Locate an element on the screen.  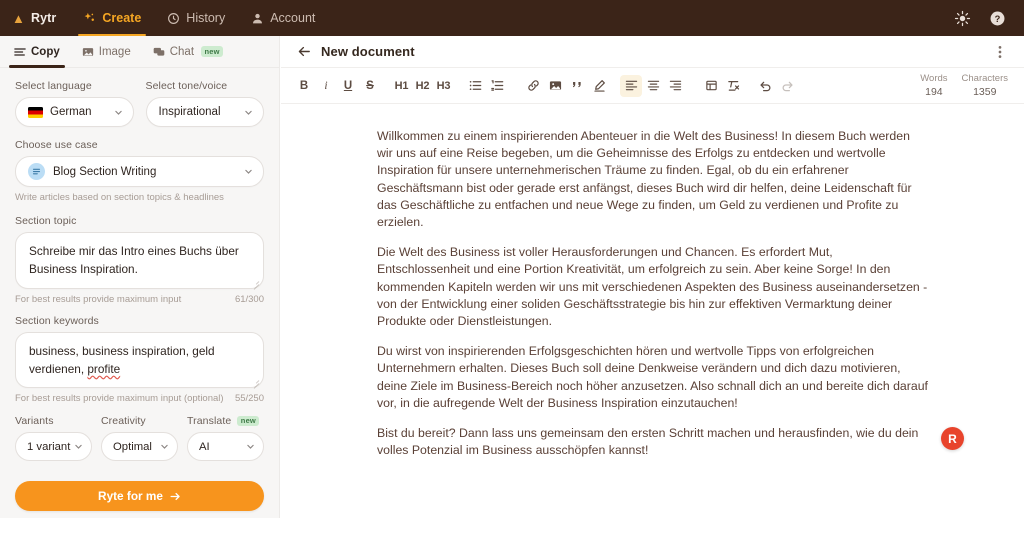
page-title: New document is located at coordinates (368, 51).